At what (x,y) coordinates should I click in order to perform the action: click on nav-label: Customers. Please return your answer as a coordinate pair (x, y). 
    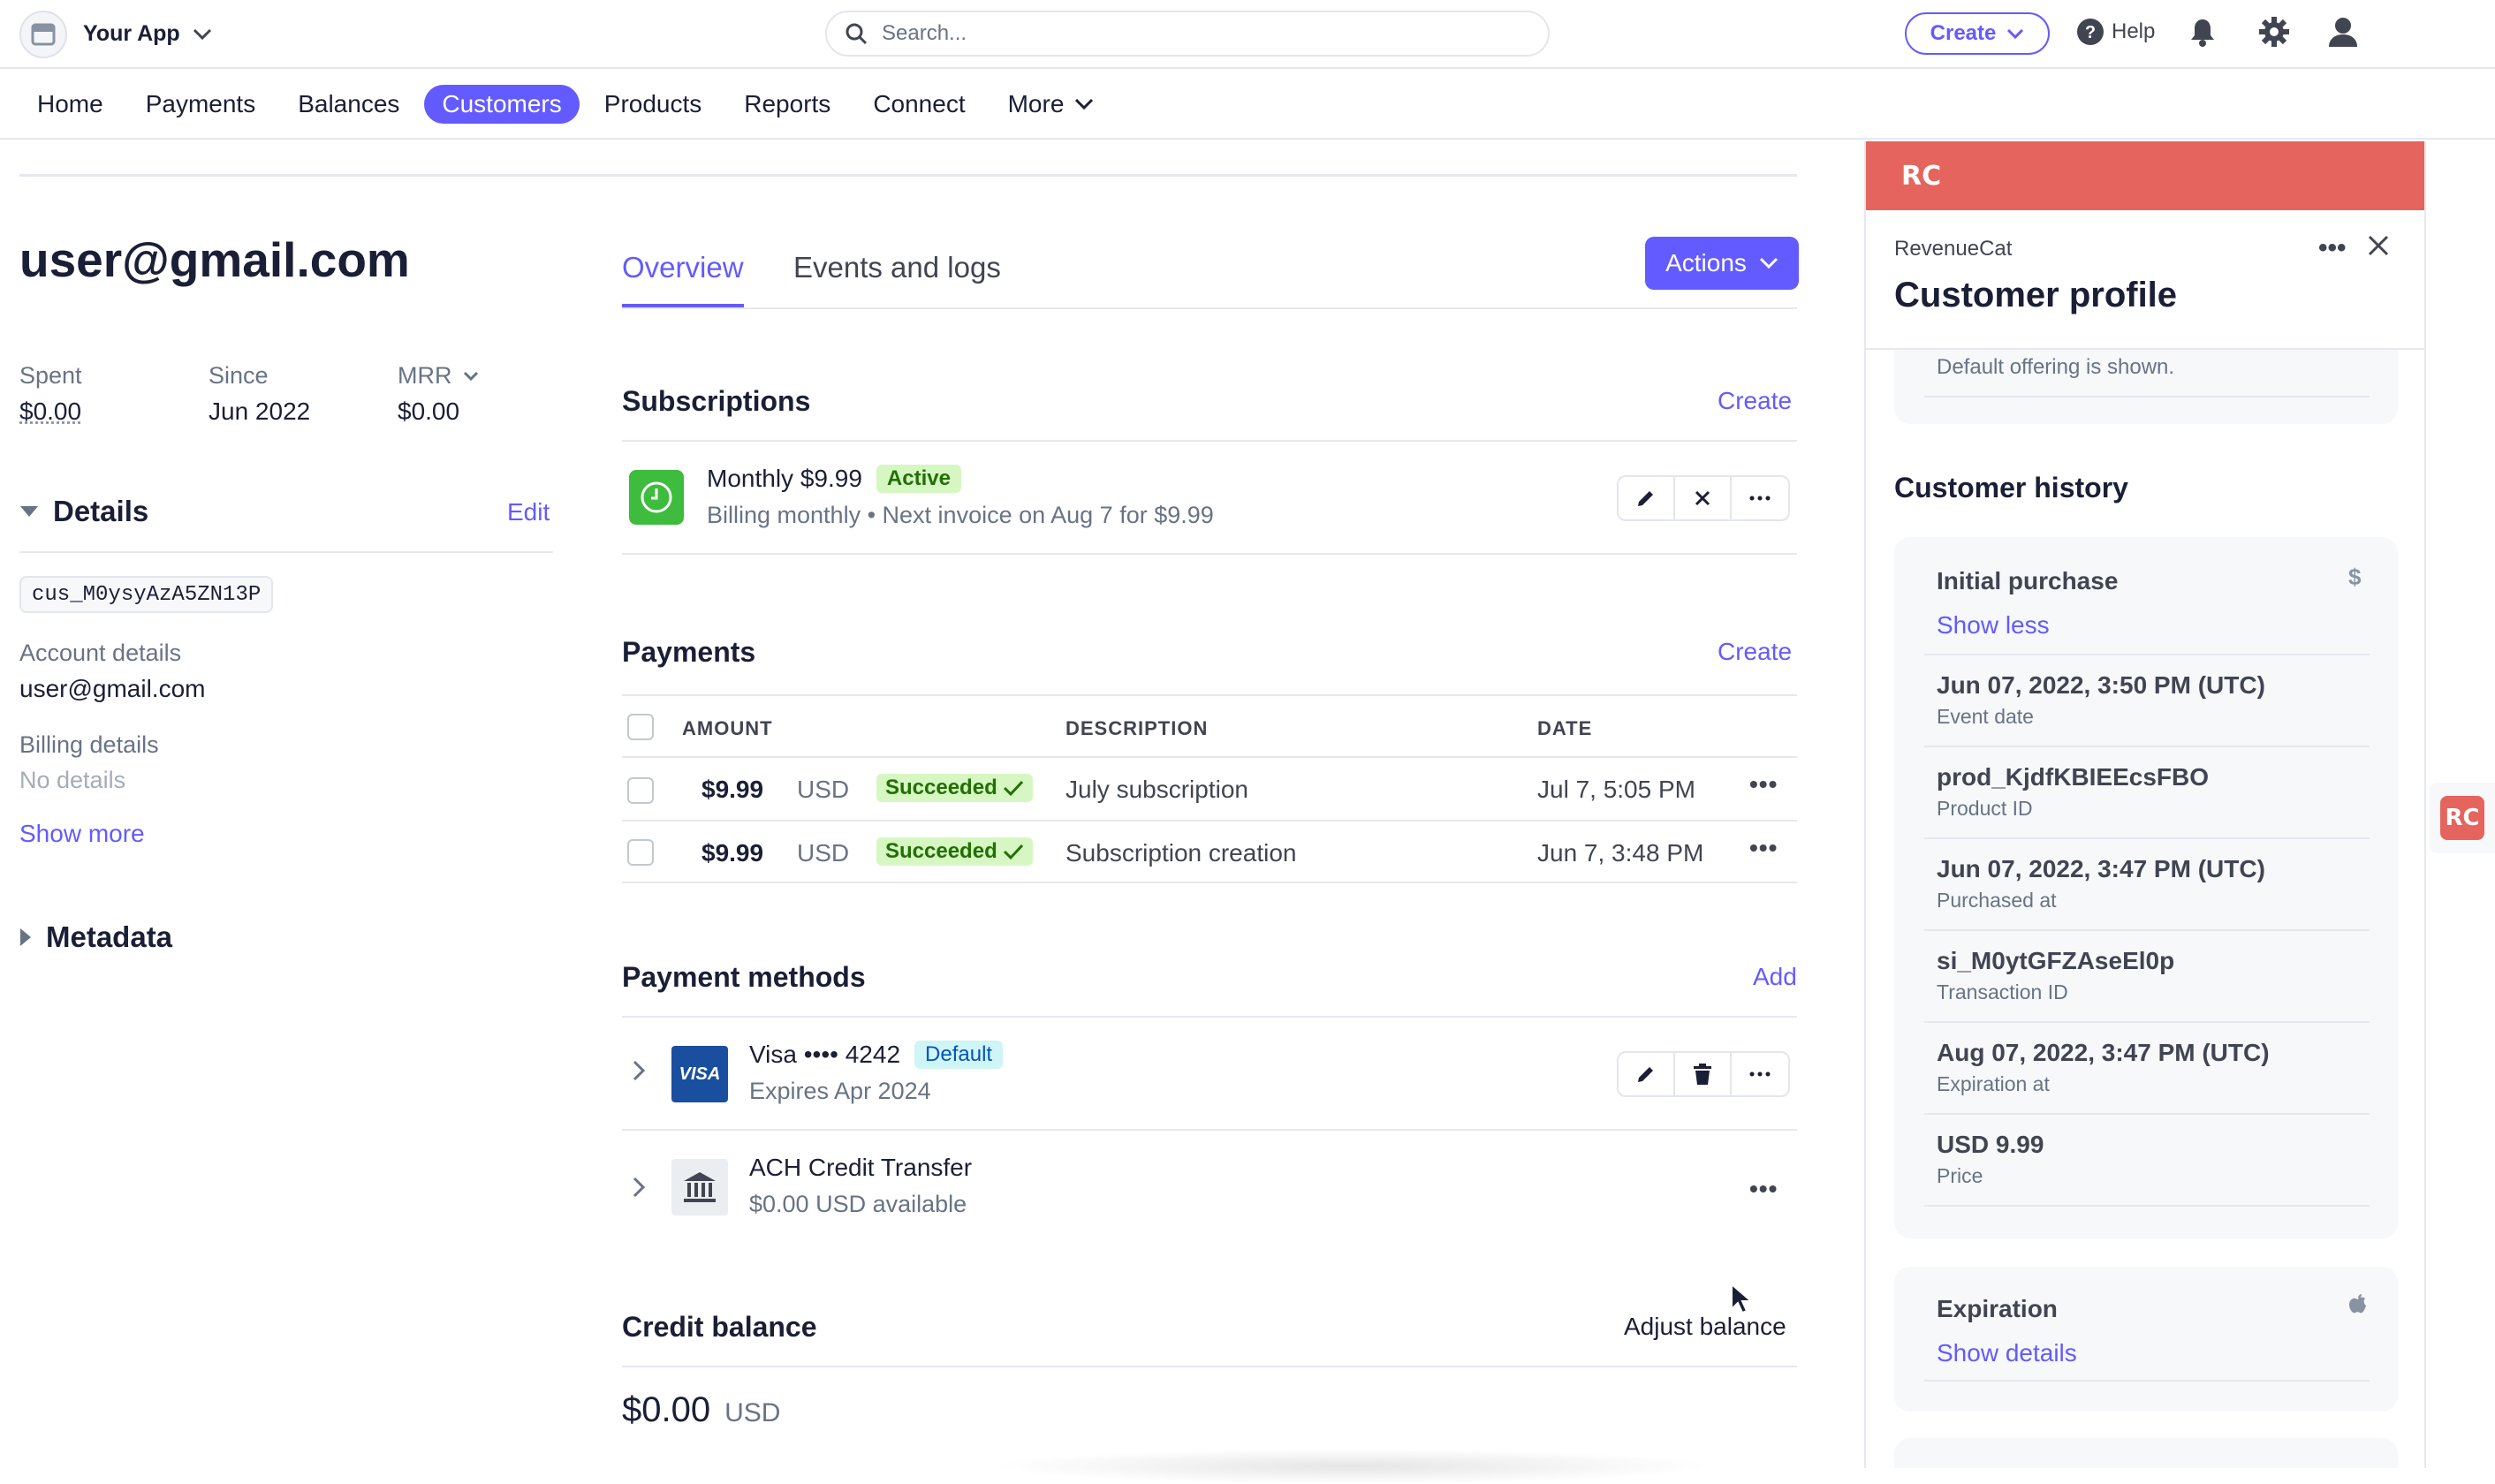
    Looking at the image, I should click on (502, 103).